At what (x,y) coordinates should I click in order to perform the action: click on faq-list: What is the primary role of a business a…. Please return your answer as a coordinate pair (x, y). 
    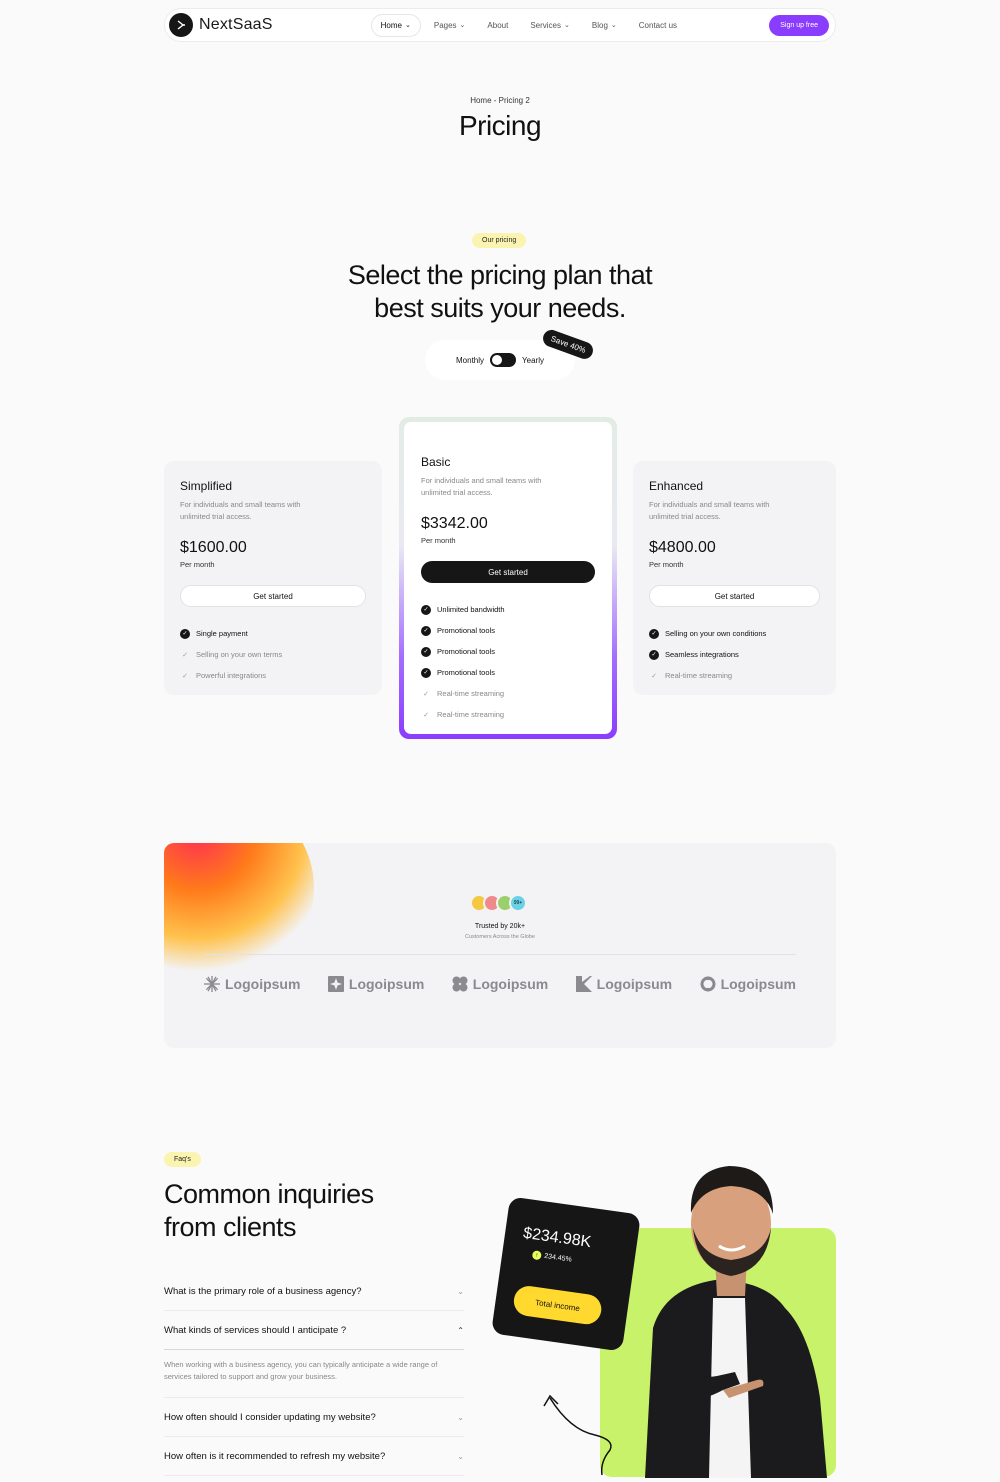
    Looking at the image, I should click on (314, 1374).